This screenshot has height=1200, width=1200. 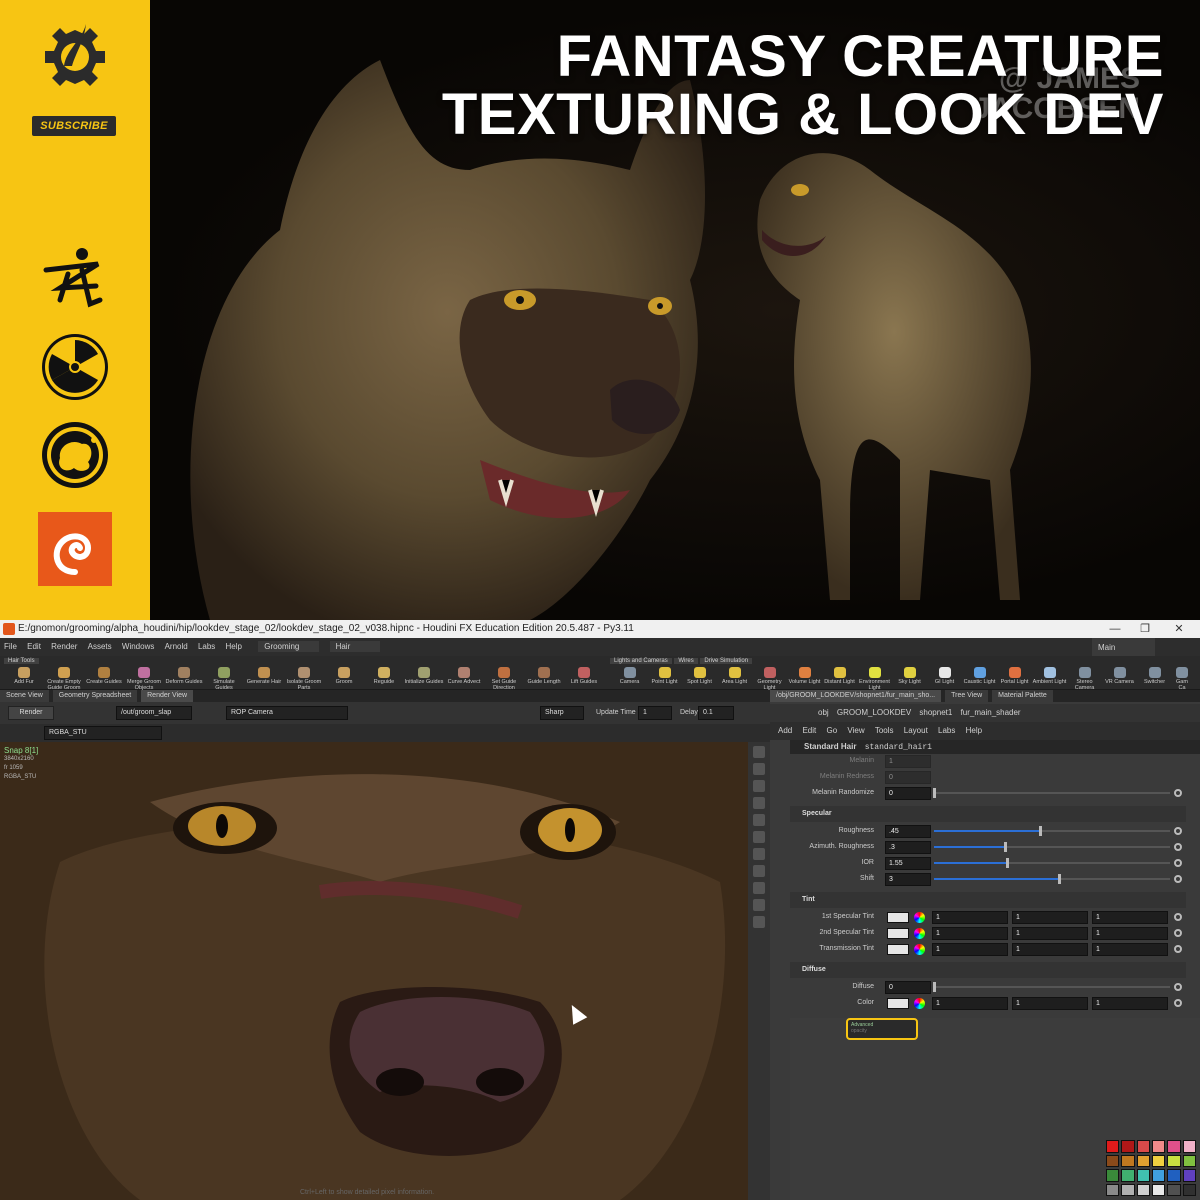 I want to click on menu-go: Go, so click(x=832, y=730).